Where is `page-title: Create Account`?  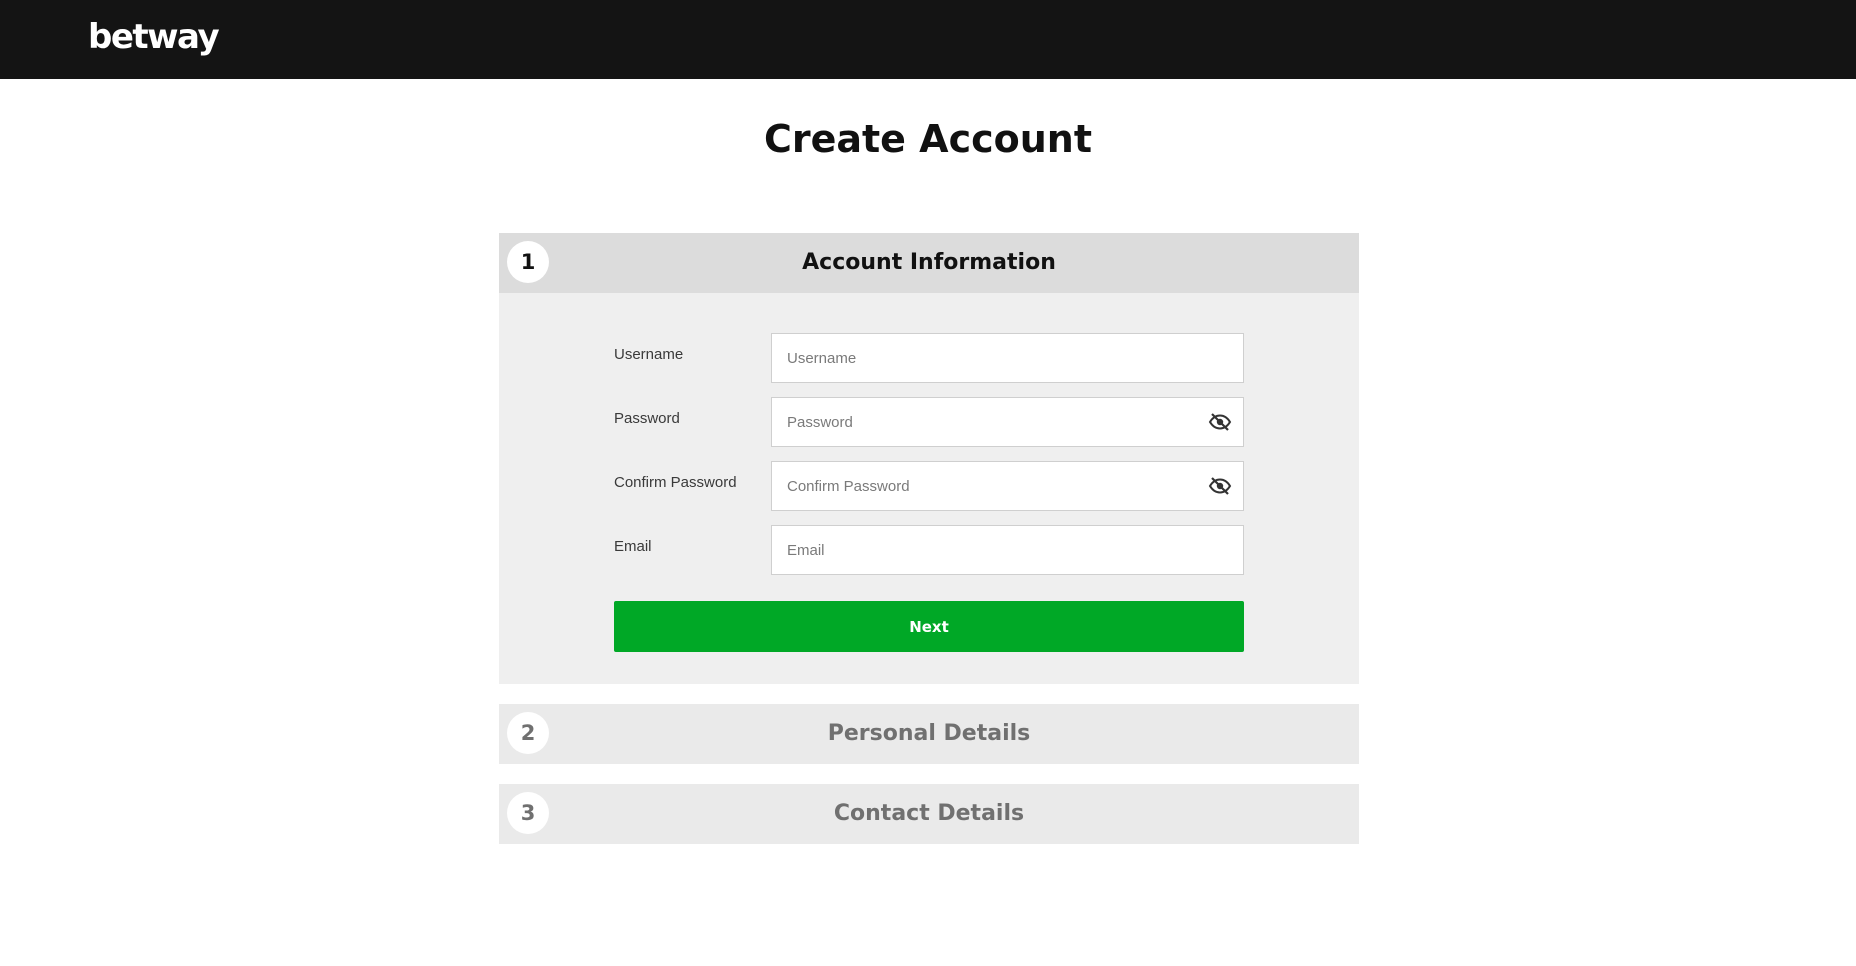 page-title: Create Account is located at coordinates (928, 139).